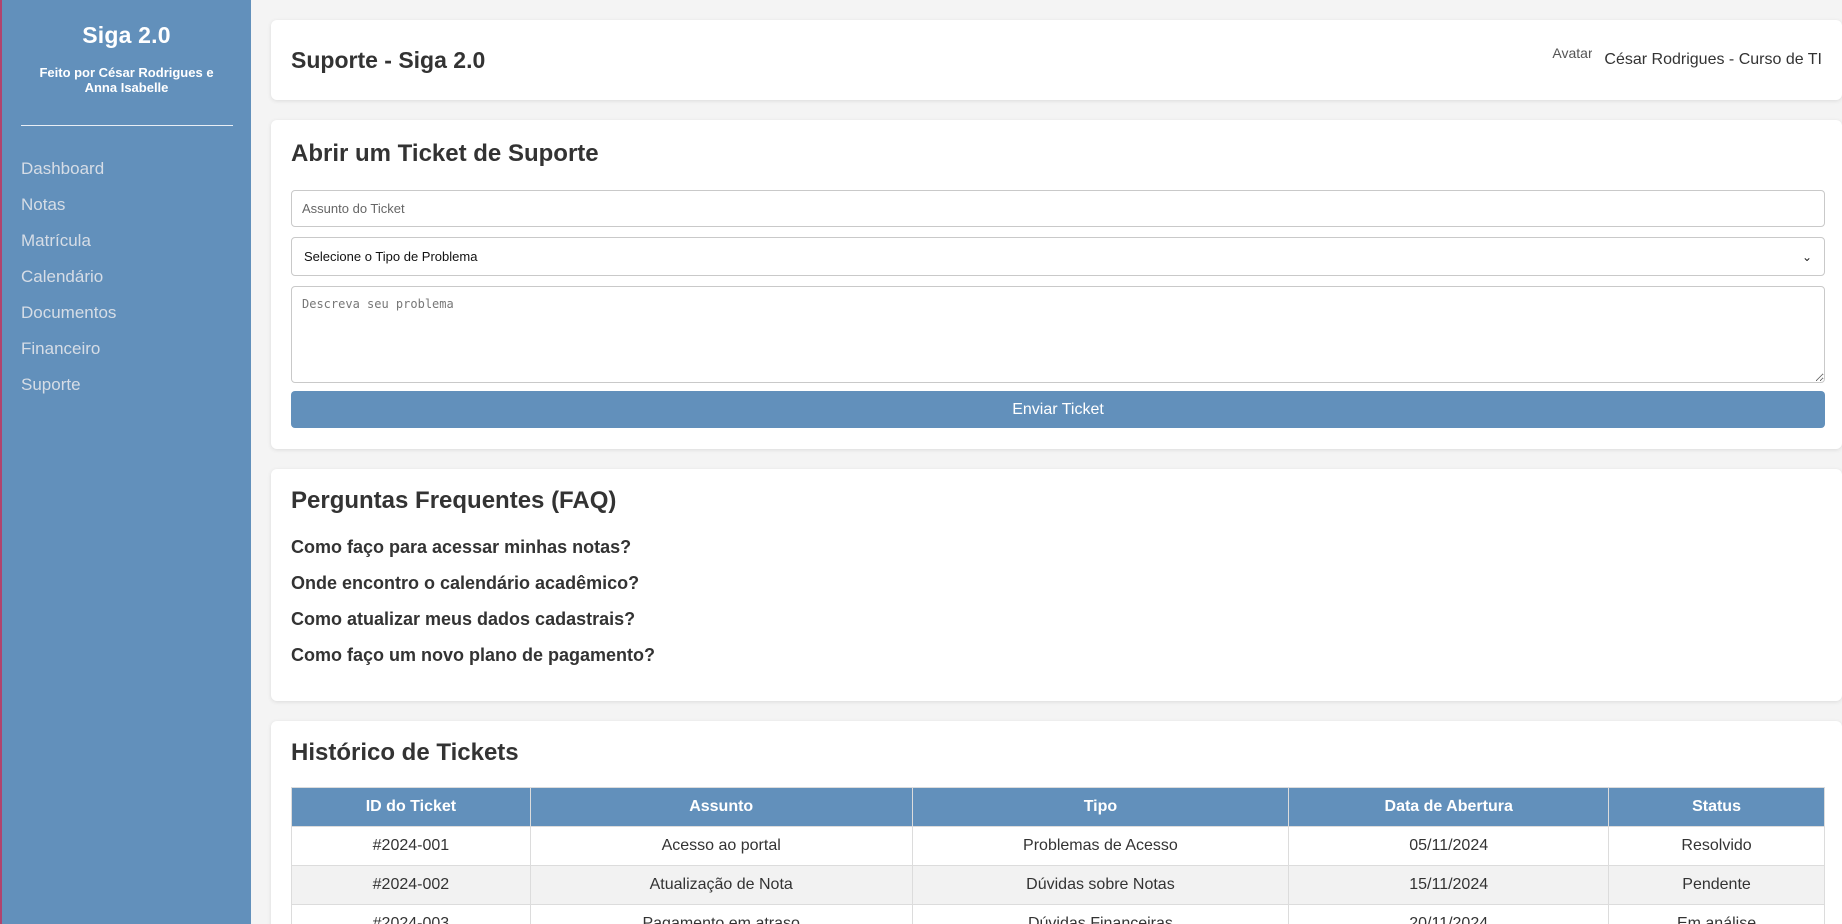  I want to click on sidebar-item-matricula: Matrícula, so click(126, 241).